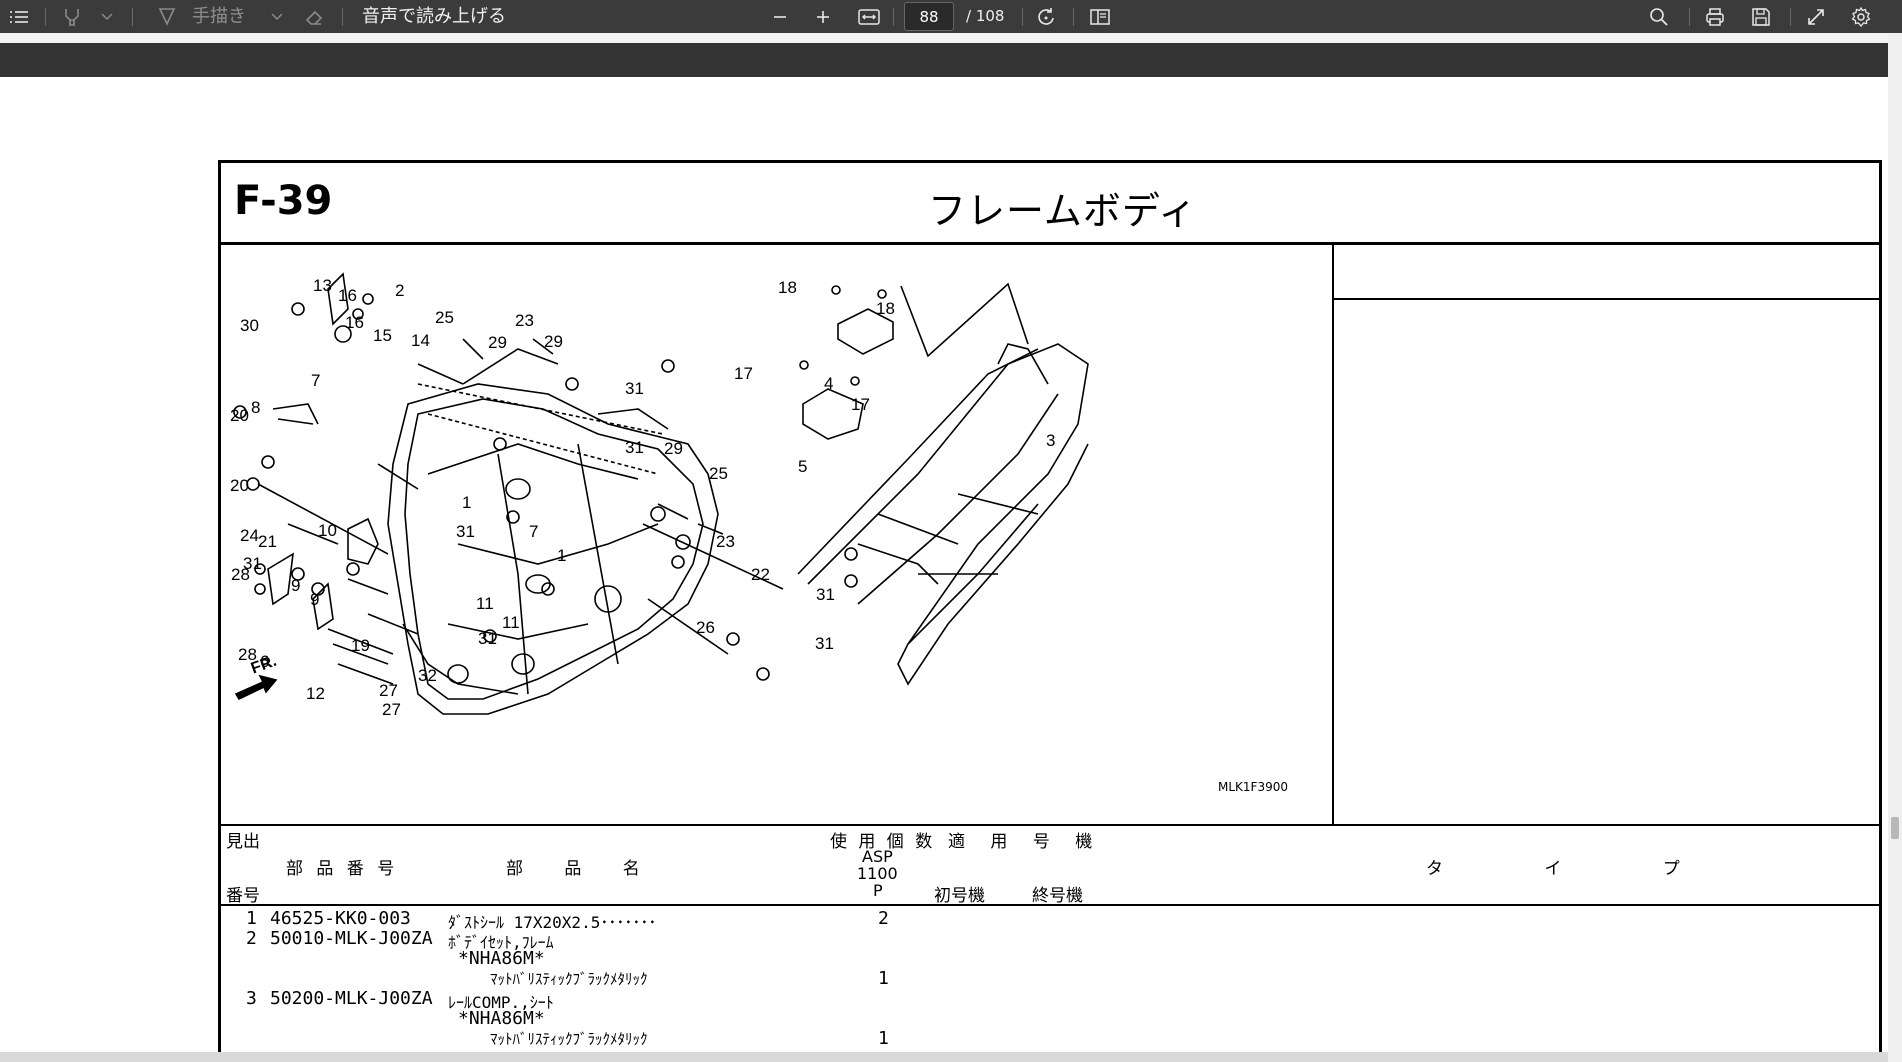  What do you see at coordinates (582, 869) in the screenshot?
I see `header-part-name: 部 品 名` at bounding box center [582, 869].